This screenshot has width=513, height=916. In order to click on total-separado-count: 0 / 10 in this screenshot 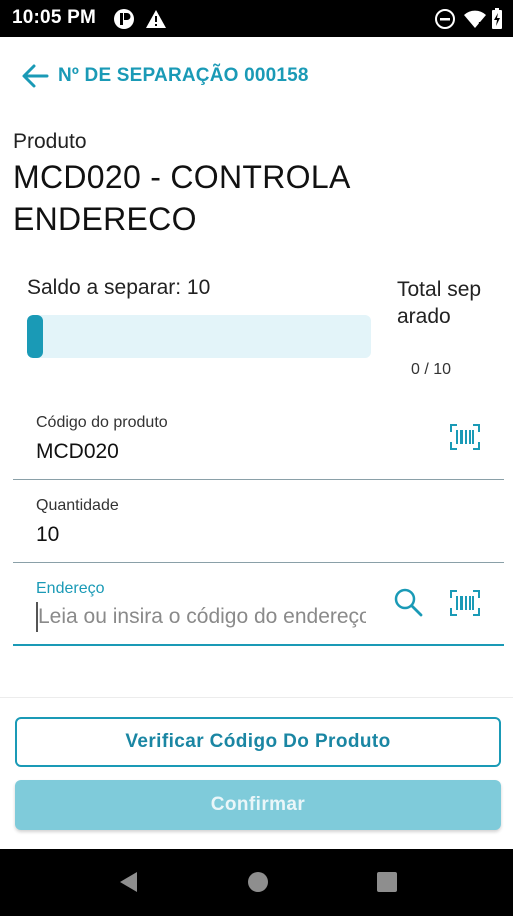, I will do `click(431, 369)`.